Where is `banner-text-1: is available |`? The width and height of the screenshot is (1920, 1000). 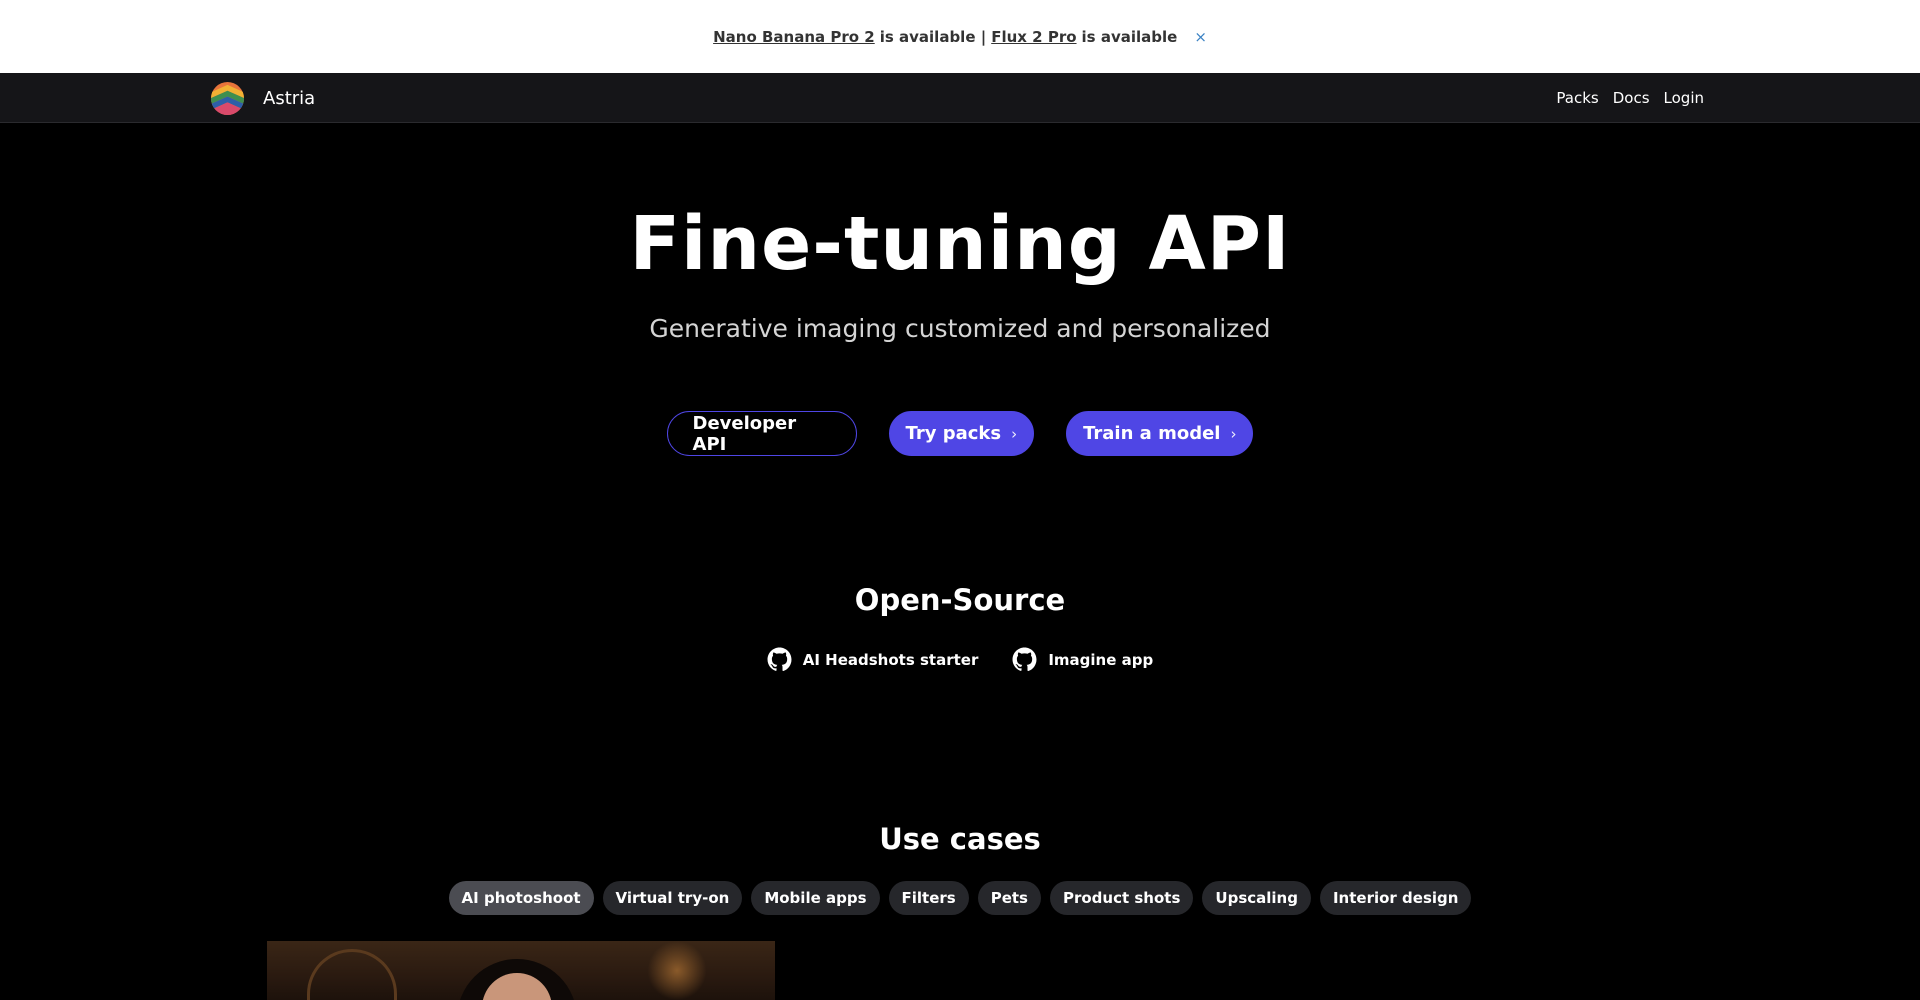 banner-text-1: is available | is located at coordinates (933, 36).